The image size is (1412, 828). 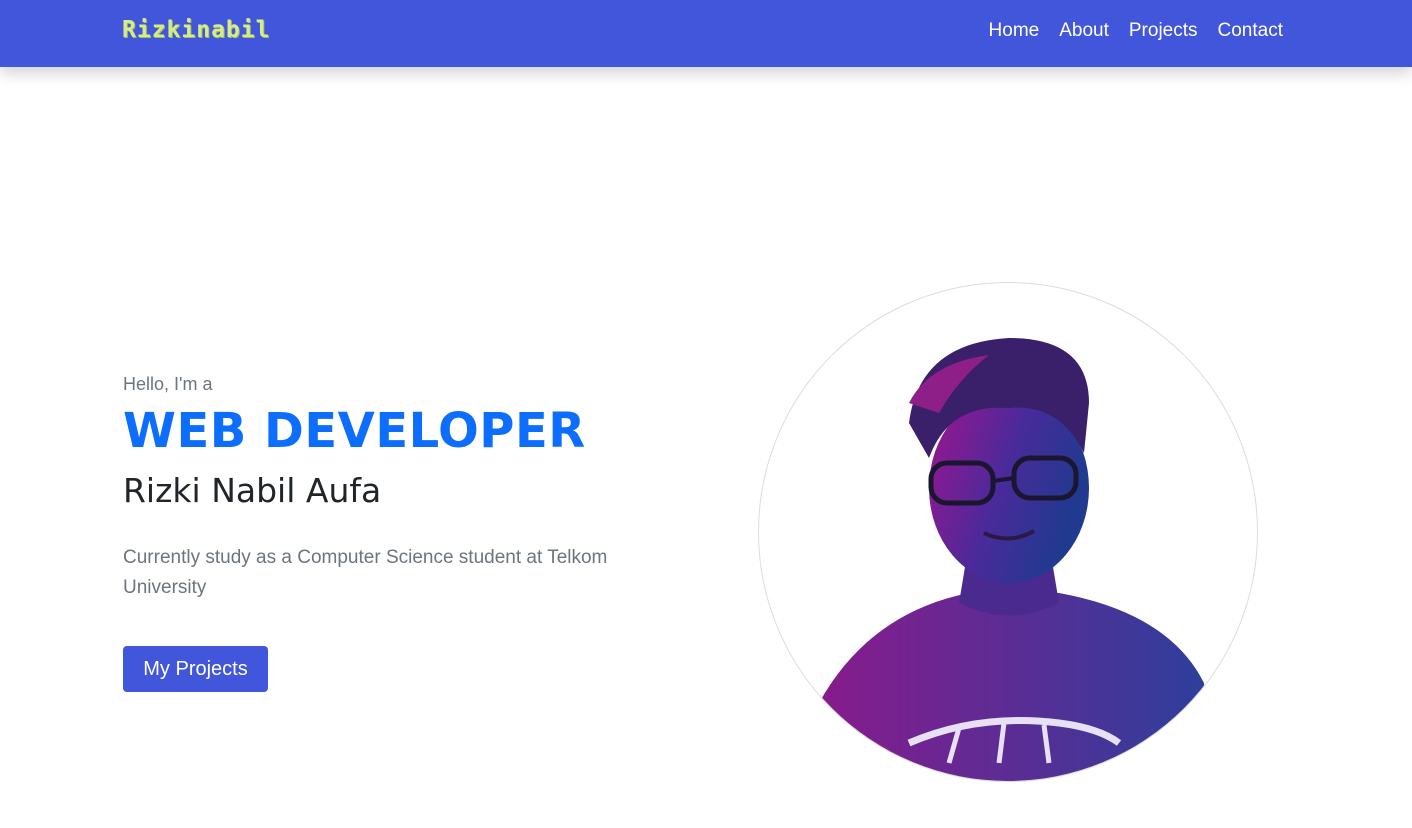 I want to click on nav-link-home: Home, so click(x=1014, y=31).